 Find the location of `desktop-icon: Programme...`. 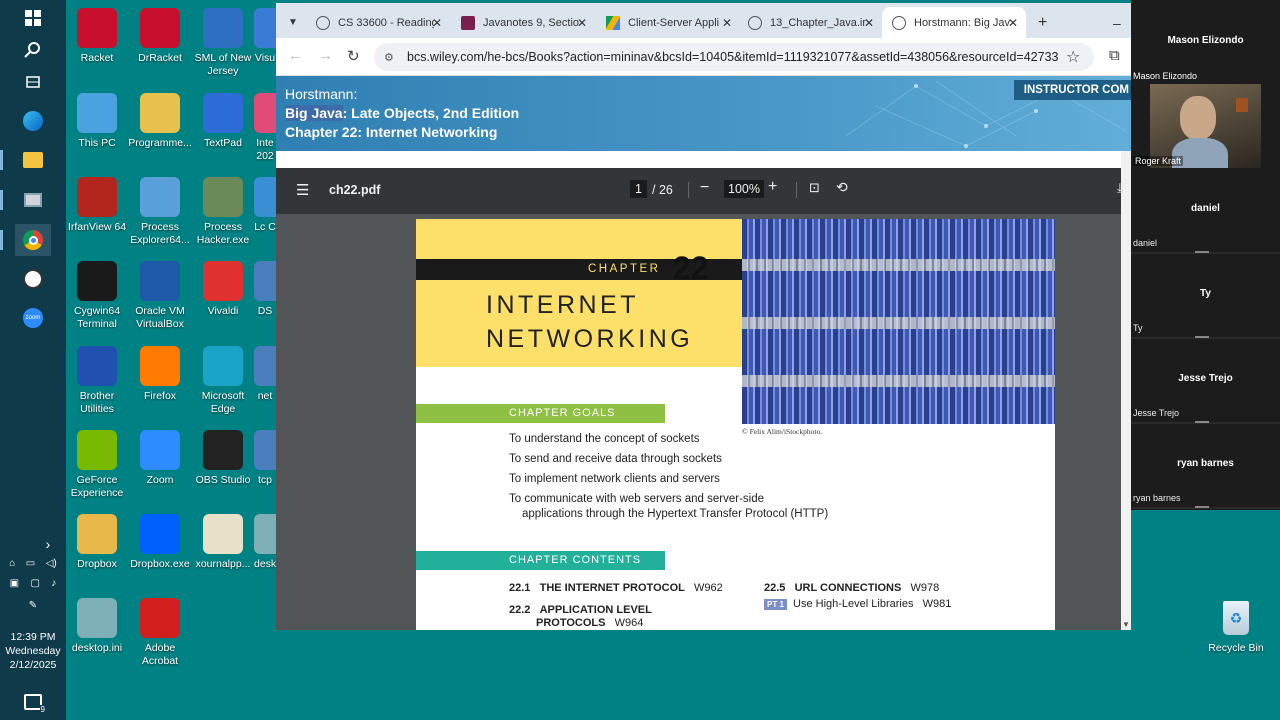

desktop-icon: Programme... is located at coordinates (160, 121).